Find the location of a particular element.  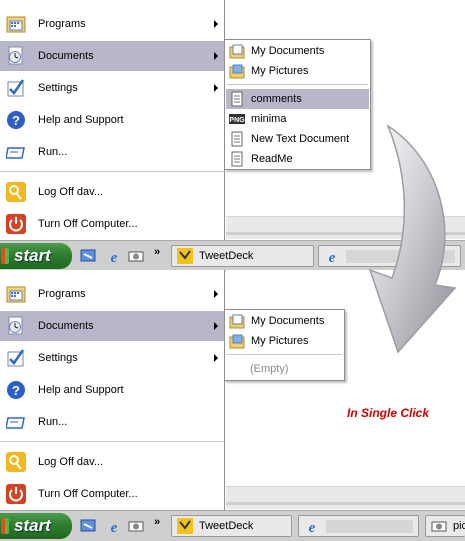

submenu-item-comments: comments is located at coordinates (297, 99).